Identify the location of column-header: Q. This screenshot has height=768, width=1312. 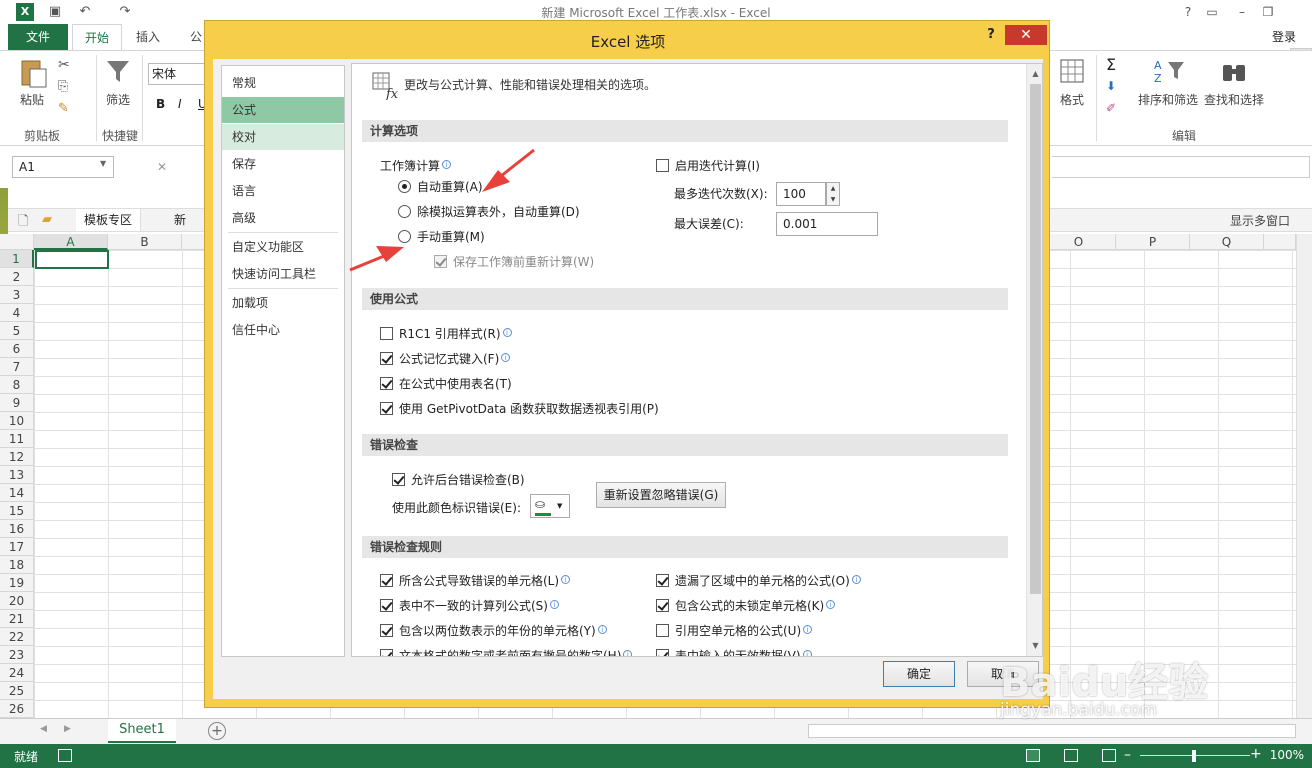
(1227, 242).